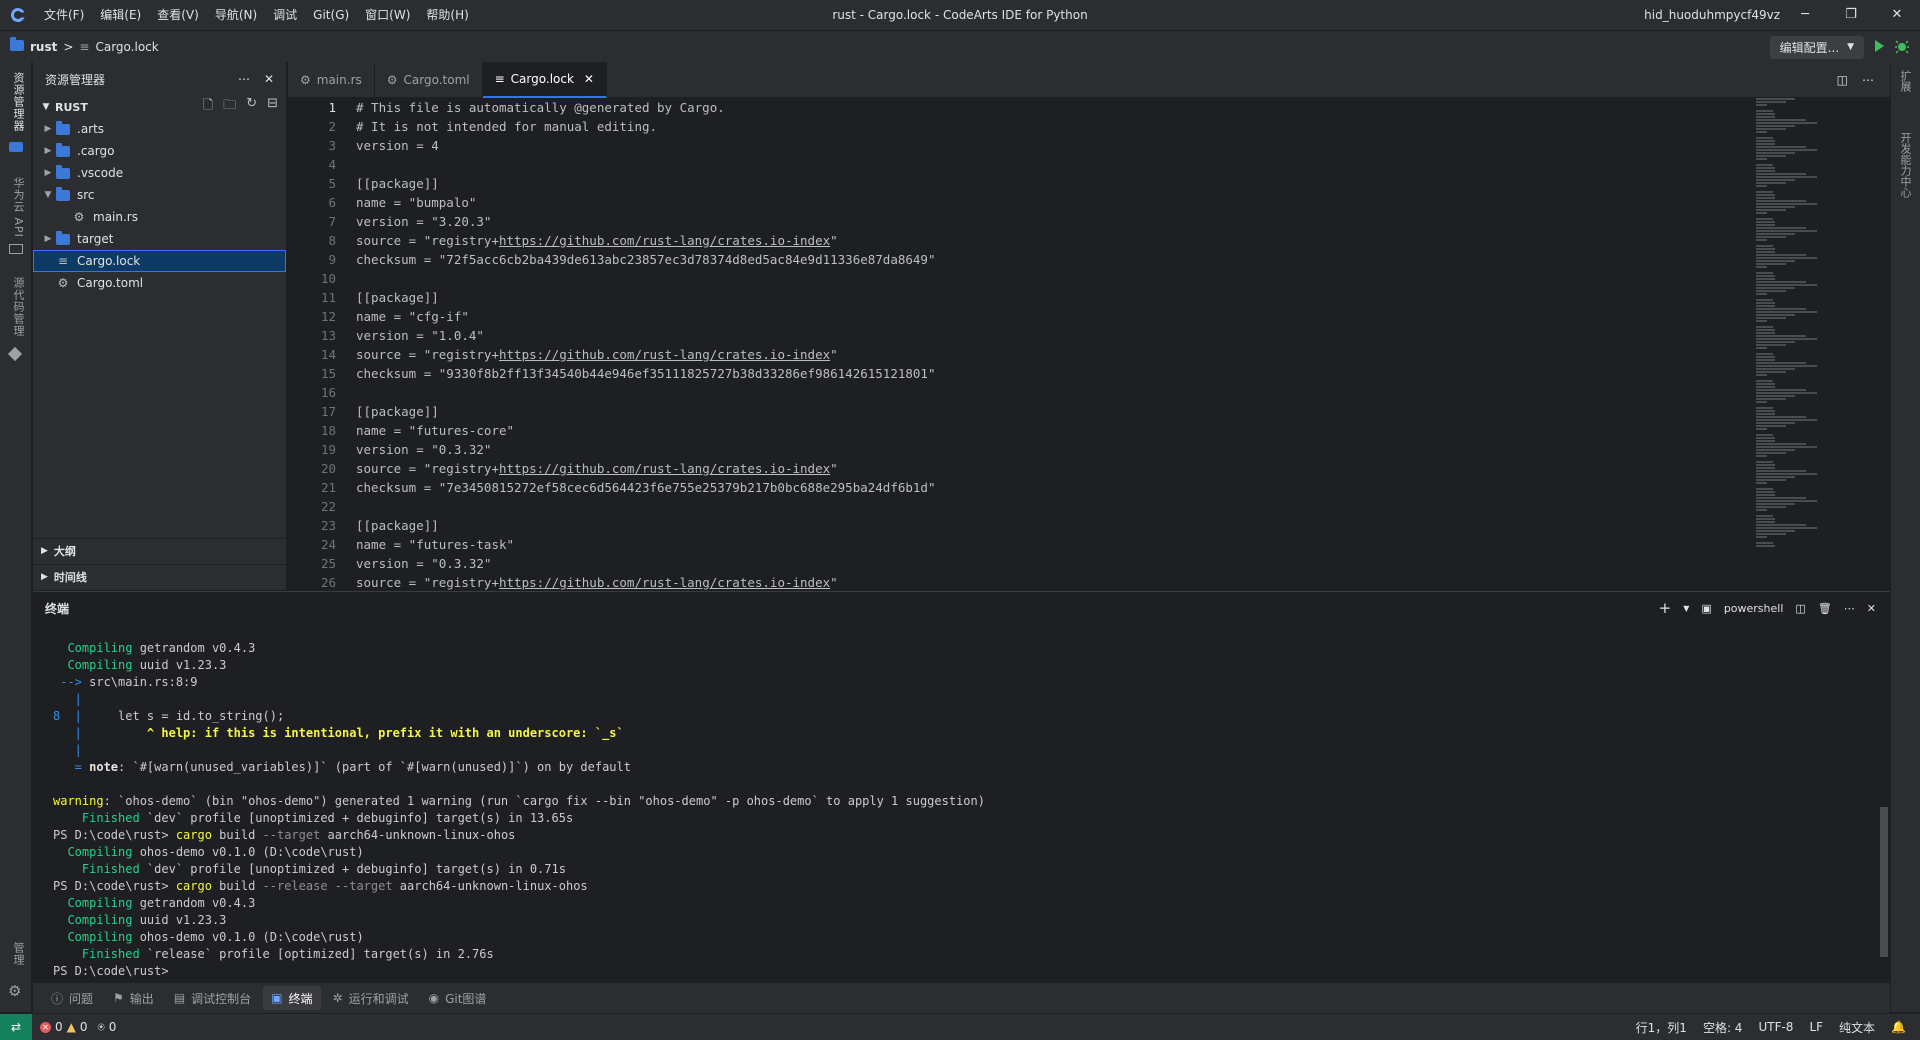 This screenshot has height=1040, width=1920. What do you see at coordinates (251, 107) in the screenshot?
I see `refresh-icon: ↻` at bounding box center [251, 107].